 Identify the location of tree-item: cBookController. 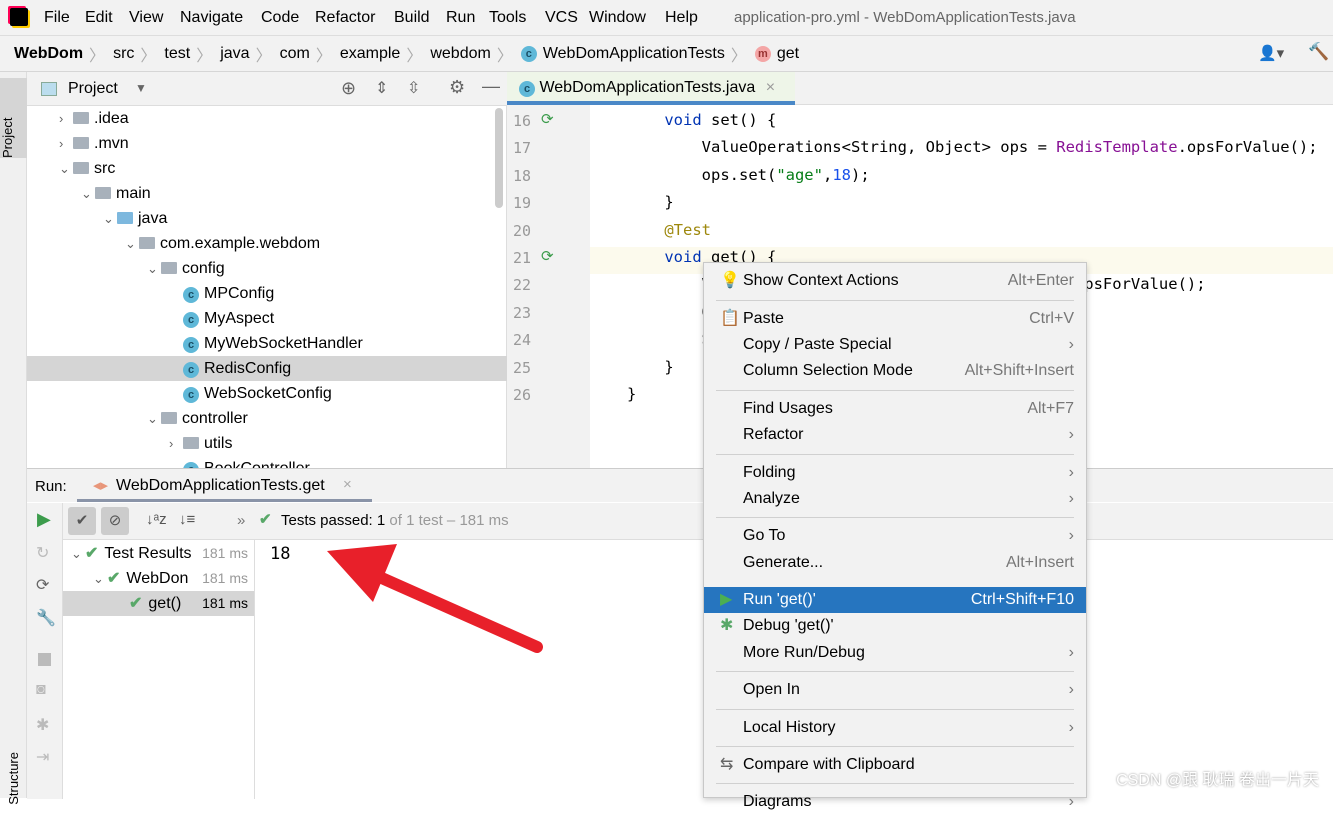
(267, 462).